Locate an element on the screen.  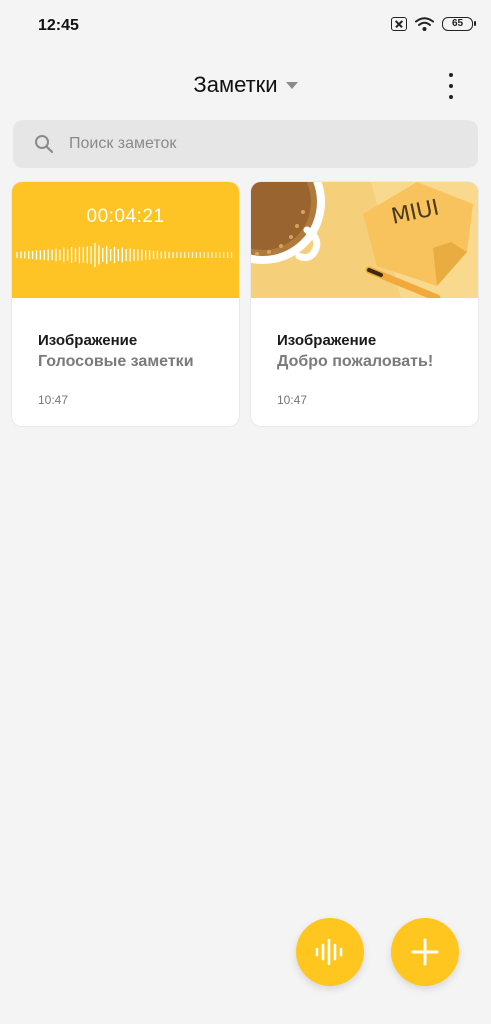
status-time: 12:45 is located at coordinates (58, 25).